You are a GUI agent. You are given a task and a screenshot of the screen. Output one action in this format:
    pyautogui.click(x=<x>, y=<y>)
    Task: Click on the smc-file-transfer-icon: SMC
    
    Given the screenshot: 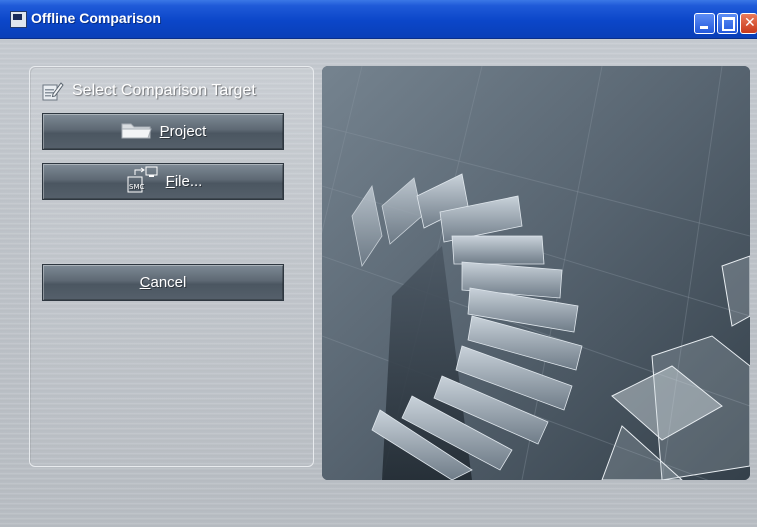 What is the action you would take?
    pyautogui.click(x=142, y=182)
    